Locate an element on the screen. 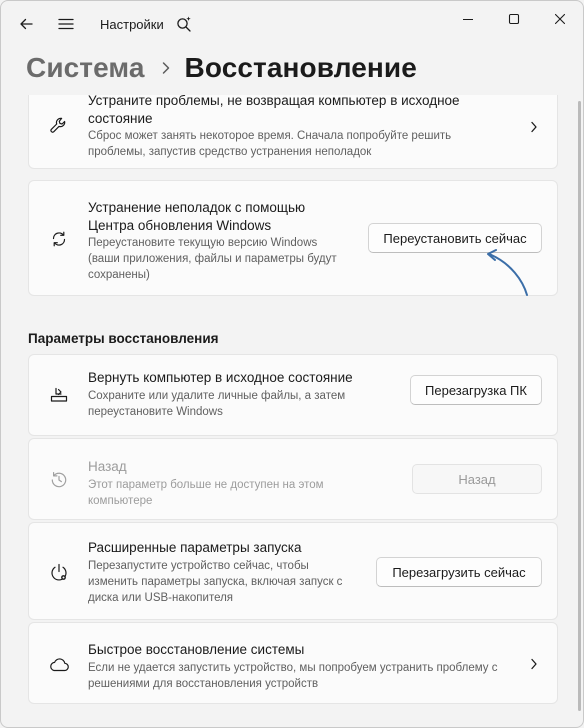  quick-recovery-title: Быстрое восстановление системы is located at coordinates (196, 649).